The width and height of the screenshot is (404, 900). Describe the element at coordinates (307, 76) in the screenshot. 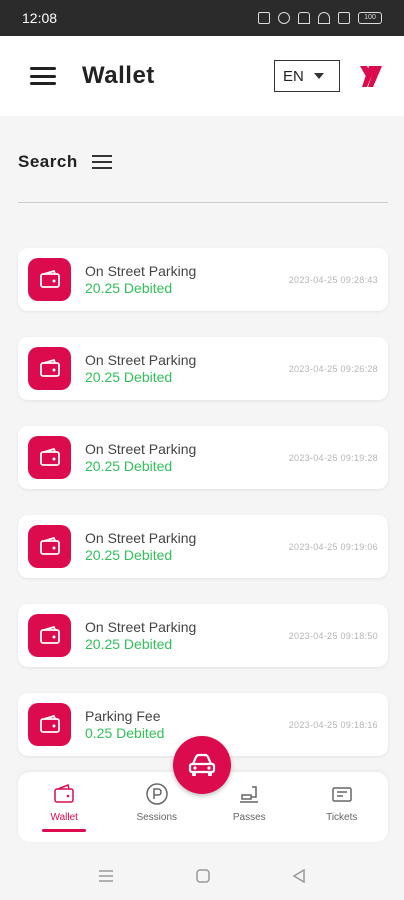

I see `language-select: EN` at that location.